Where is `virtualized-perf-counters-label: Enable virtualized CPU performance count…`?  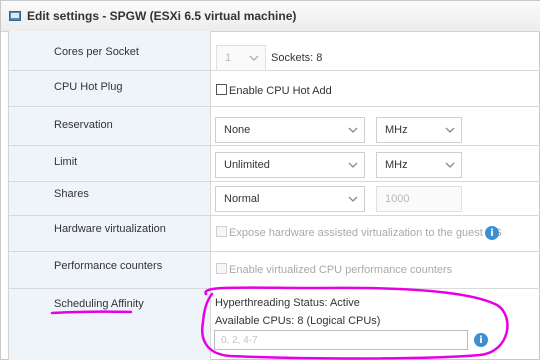 virtualized-perf-counters-label: Enable virtualized CPU performance count… is located at coordinates (341, 270).